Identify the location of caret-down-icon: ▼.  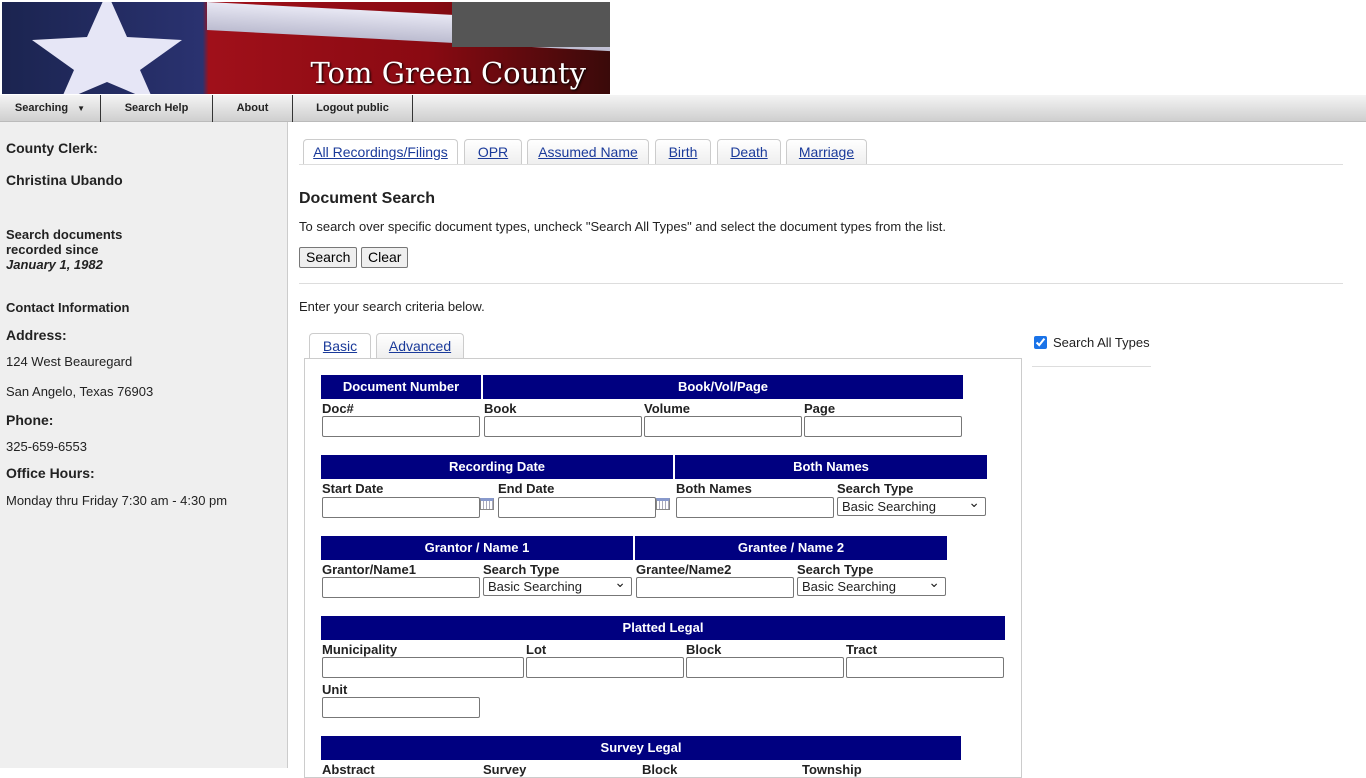
(81, 108).